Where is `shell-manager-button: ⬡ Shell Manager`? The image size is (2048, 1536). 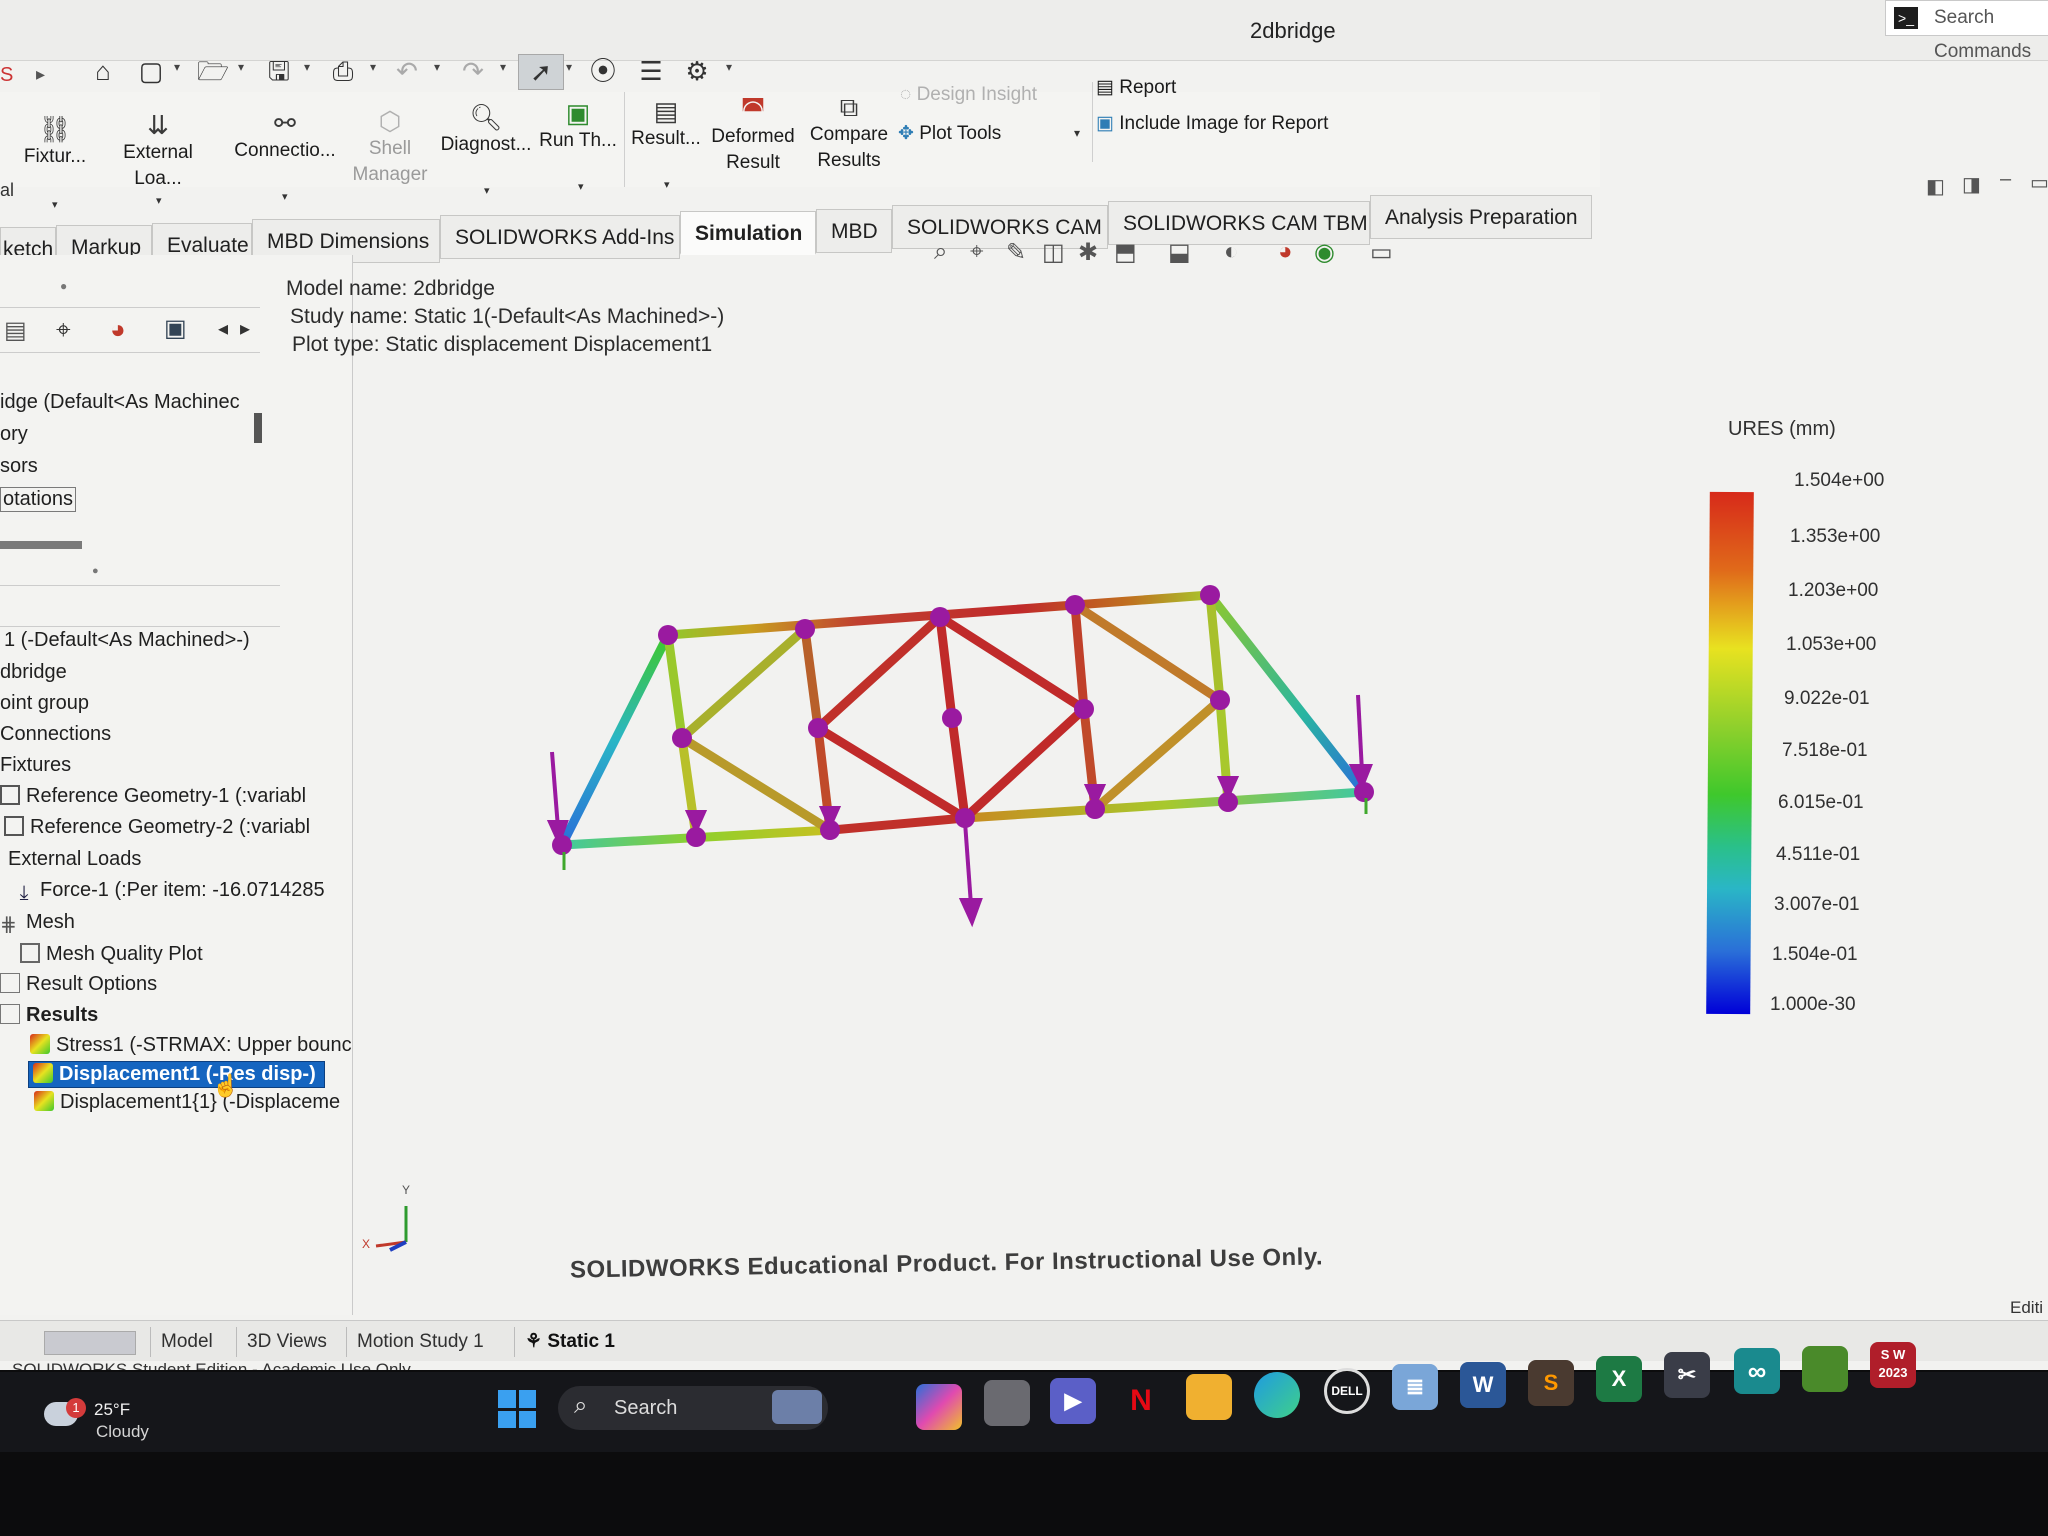 shell-manager-button: ⬡ Shell Manager is located at coordinates (390, 147).